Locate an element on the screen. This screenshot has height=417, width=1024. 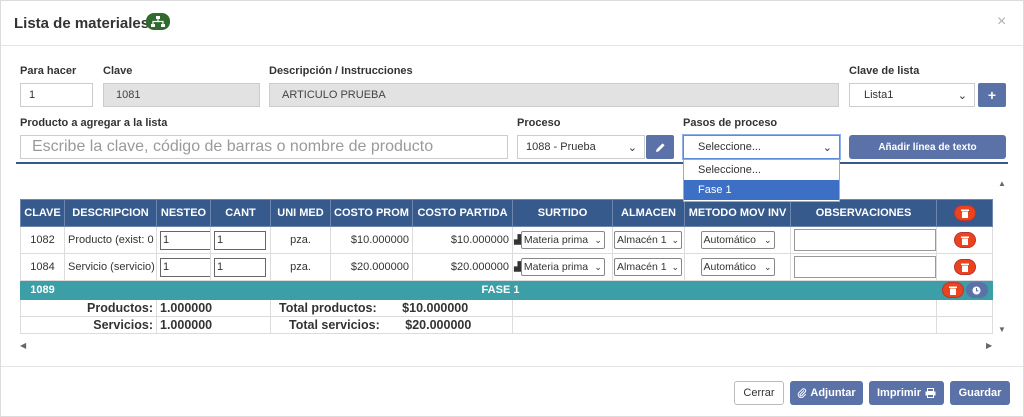
total-productos-cell: Total productos: $10.000000 is located at coordinates (391, 308).